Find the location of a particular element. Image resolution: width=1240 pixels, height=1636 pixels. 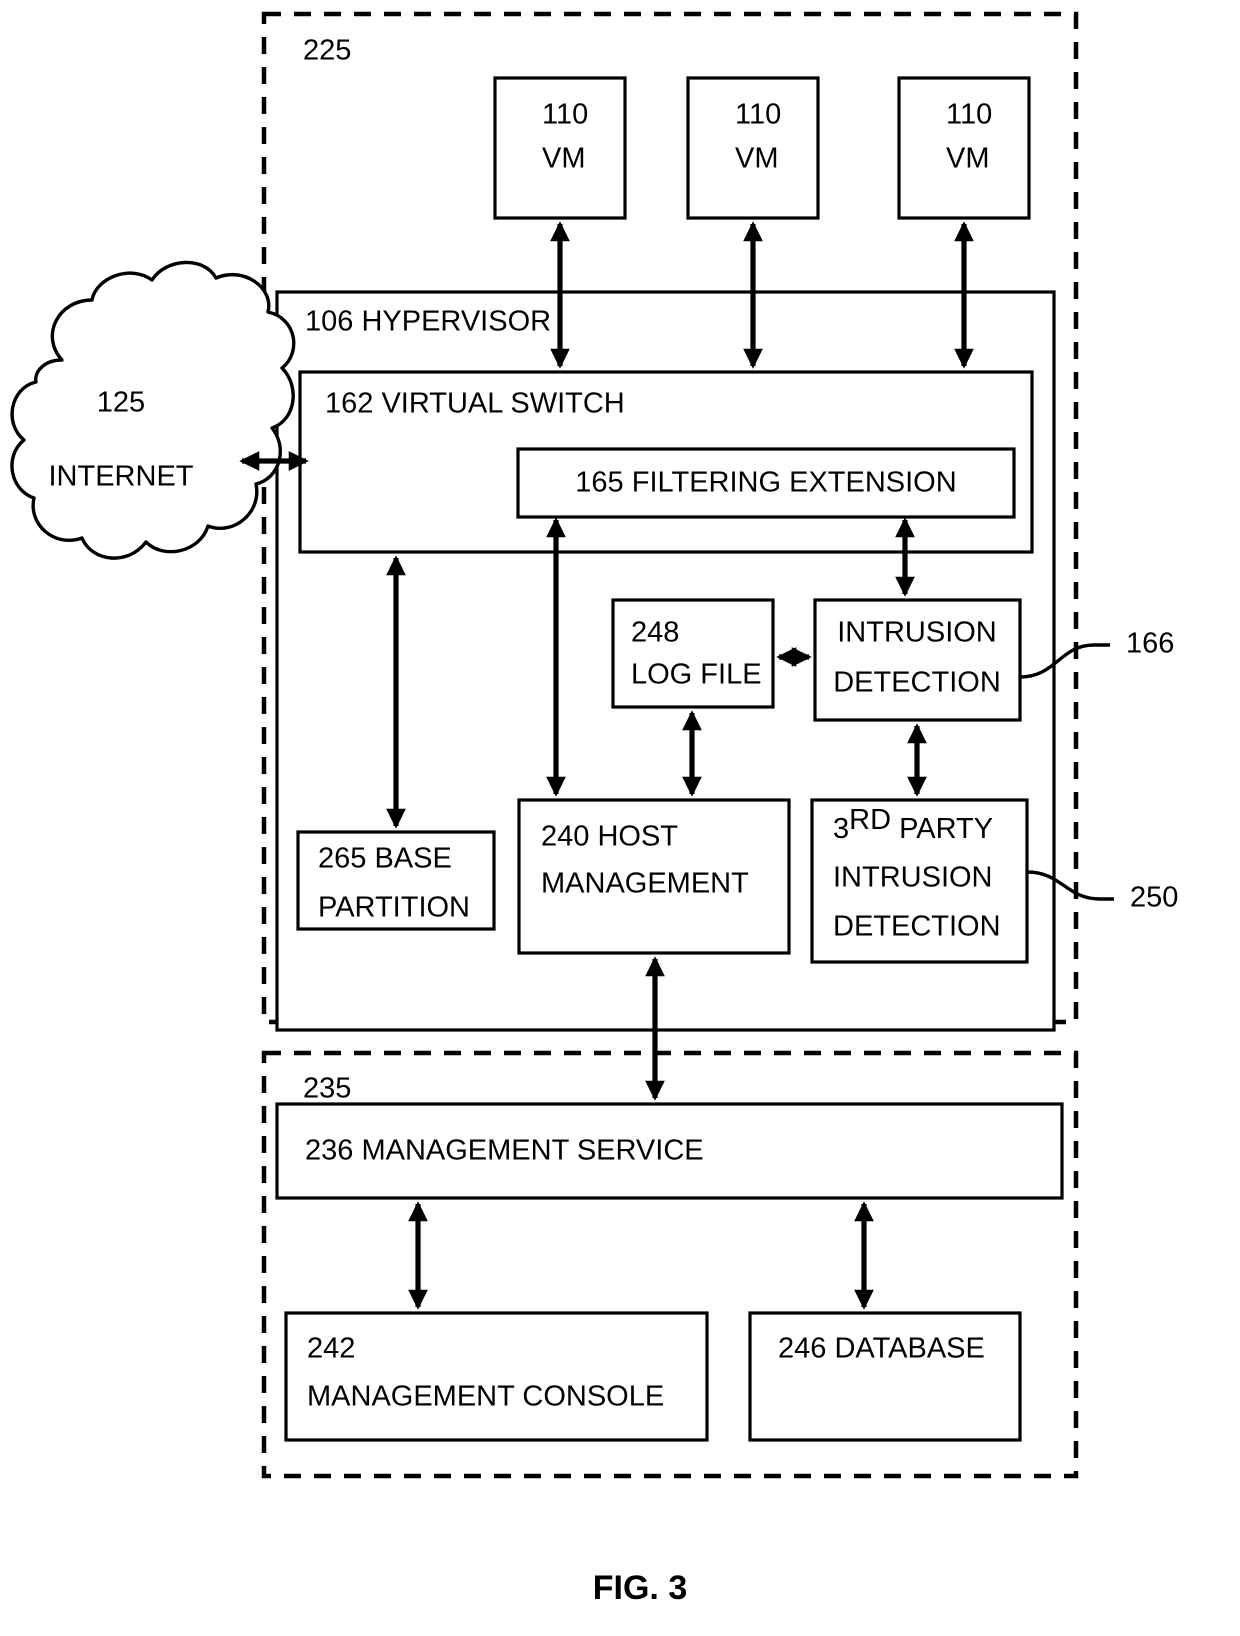

log-file-label: LOG FILE is located at coordinates (696, 675).